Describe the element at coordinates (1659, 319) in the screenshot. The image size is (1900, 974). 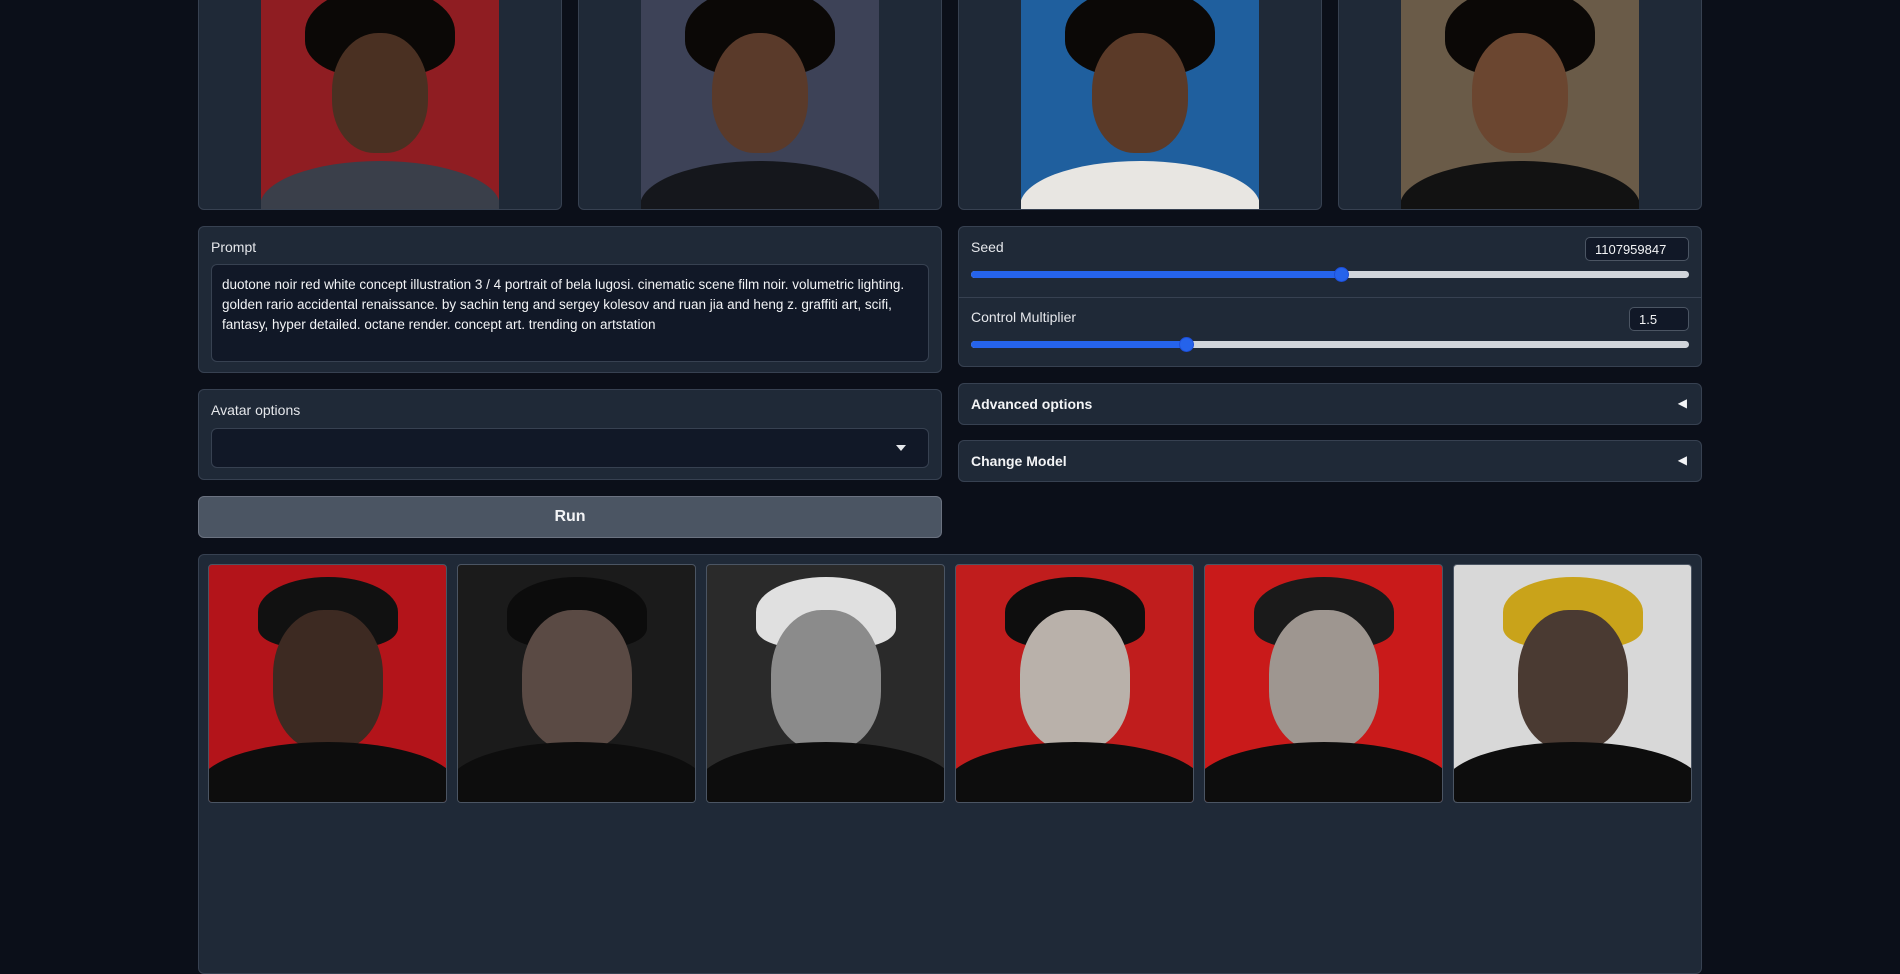
I see `control-multiplier-input: 1.5` at that location.